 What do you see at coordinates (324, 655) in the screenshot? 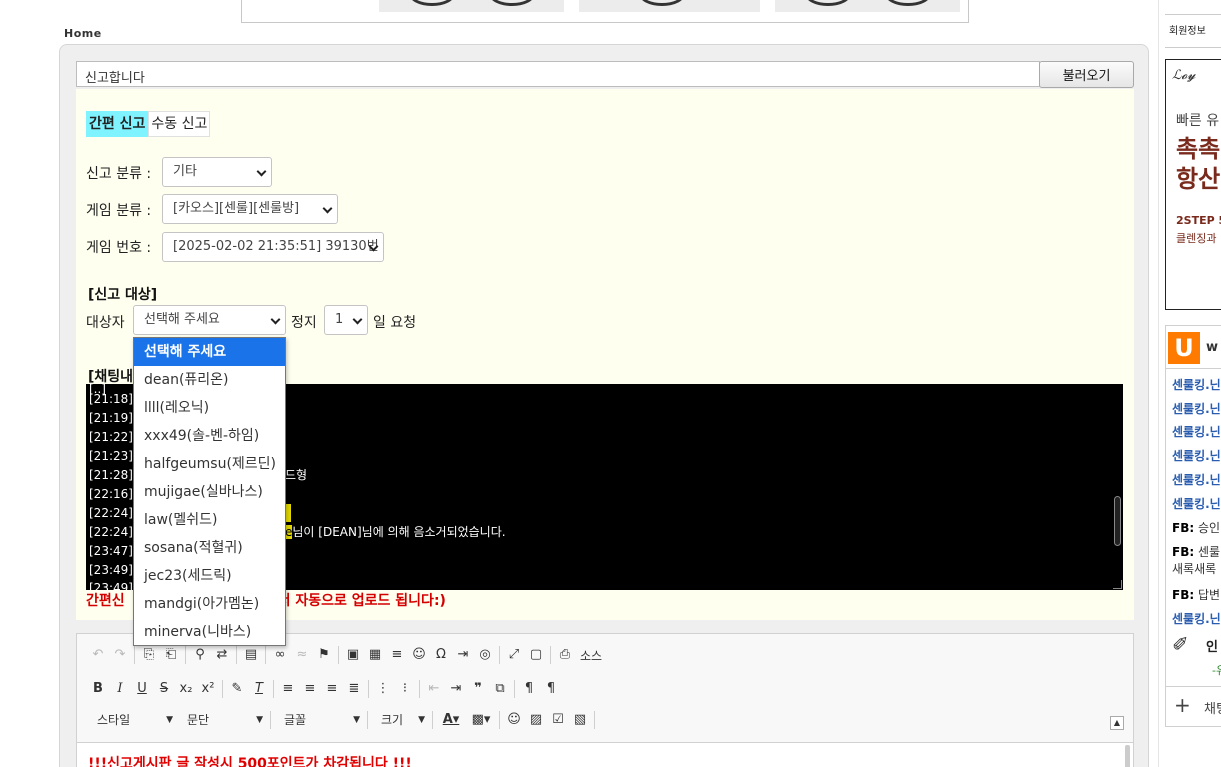
I see `anchor-flag-icon: ⚑` at bounding box center [324, 655].